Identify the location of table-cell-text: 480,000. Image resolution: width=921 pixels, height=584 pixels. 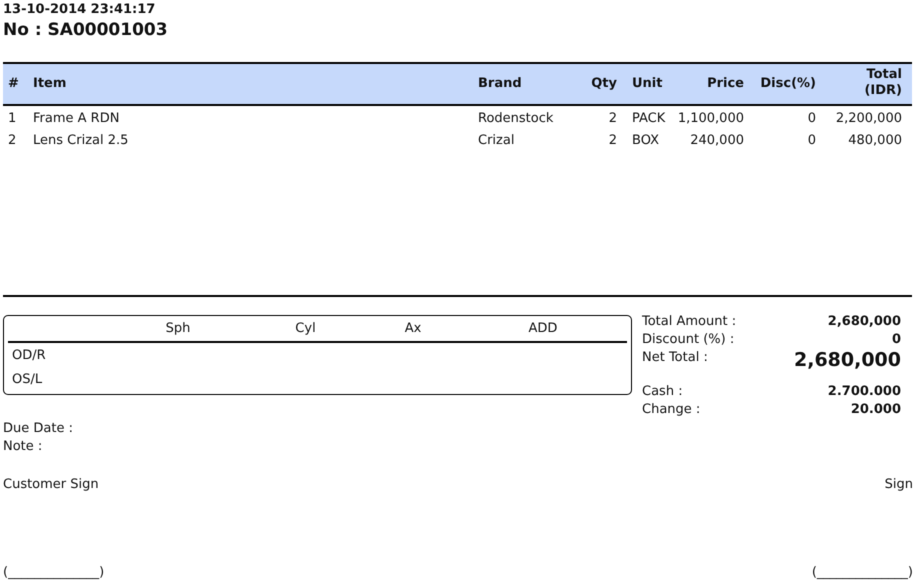
(875, 141).